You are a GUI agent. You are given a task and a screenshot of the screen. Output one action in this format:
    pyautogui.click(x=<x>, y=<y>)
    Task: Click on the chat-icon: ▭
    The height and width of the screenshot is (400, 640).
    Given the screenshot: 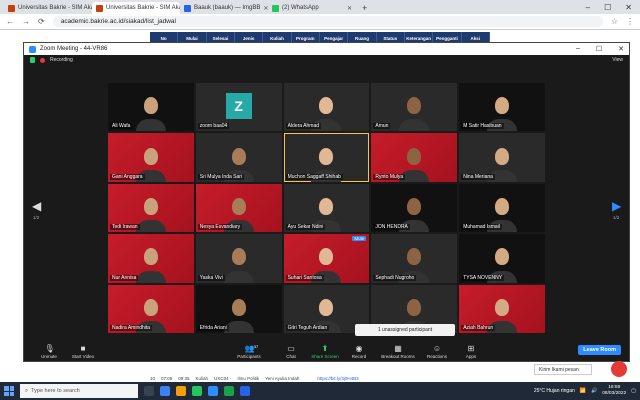 What is the action you would take?
    pyautogui.click(x=291, y=348)
    